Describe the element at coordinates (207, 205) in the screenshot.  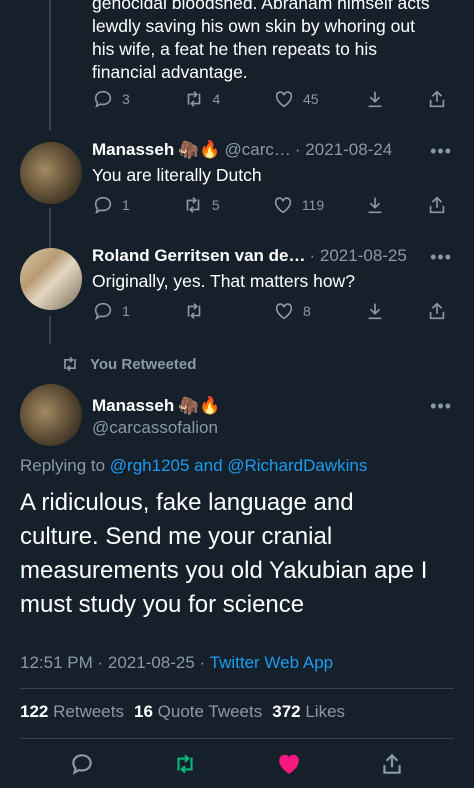
I see `retweet-button: 5` at that location.